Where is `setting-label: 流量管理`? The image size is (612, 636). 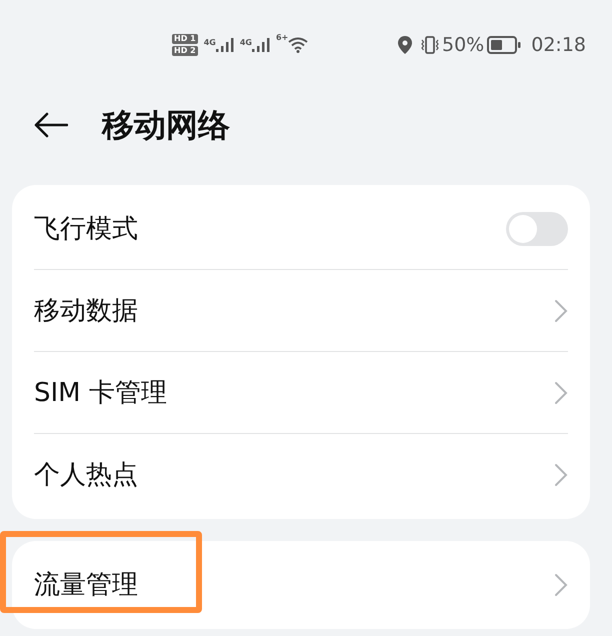 setting-label: 流量管理 is located at coordinates (86, 585).